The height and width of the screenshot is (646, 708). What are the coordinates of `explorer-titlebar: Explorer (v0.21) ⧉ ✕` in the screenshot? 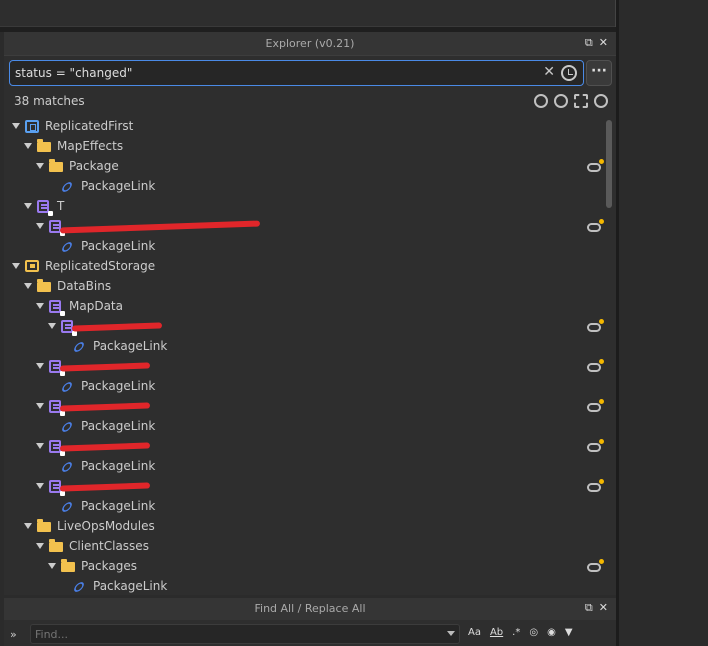 It's located at (310, 44).